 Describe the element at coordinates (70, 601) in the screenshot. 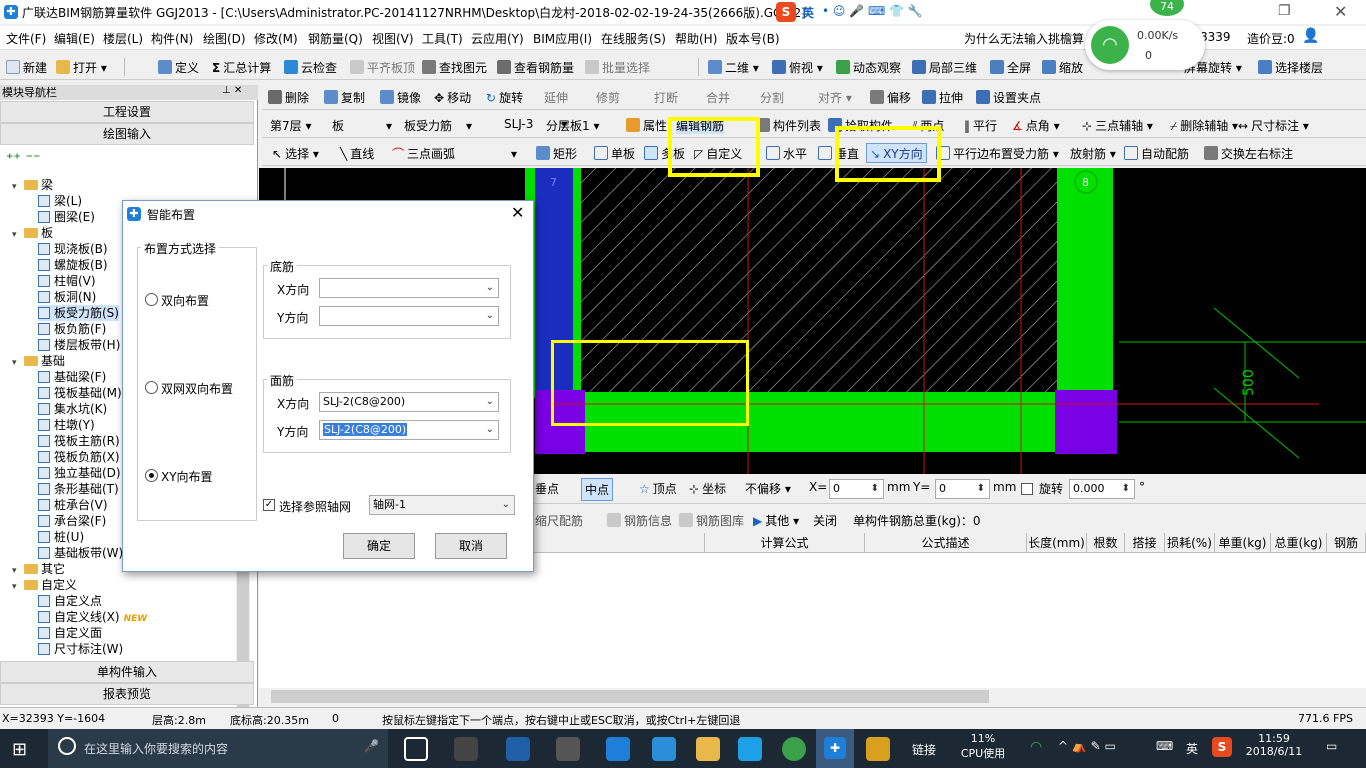

I see `tree-item: 自定义点` at that location.